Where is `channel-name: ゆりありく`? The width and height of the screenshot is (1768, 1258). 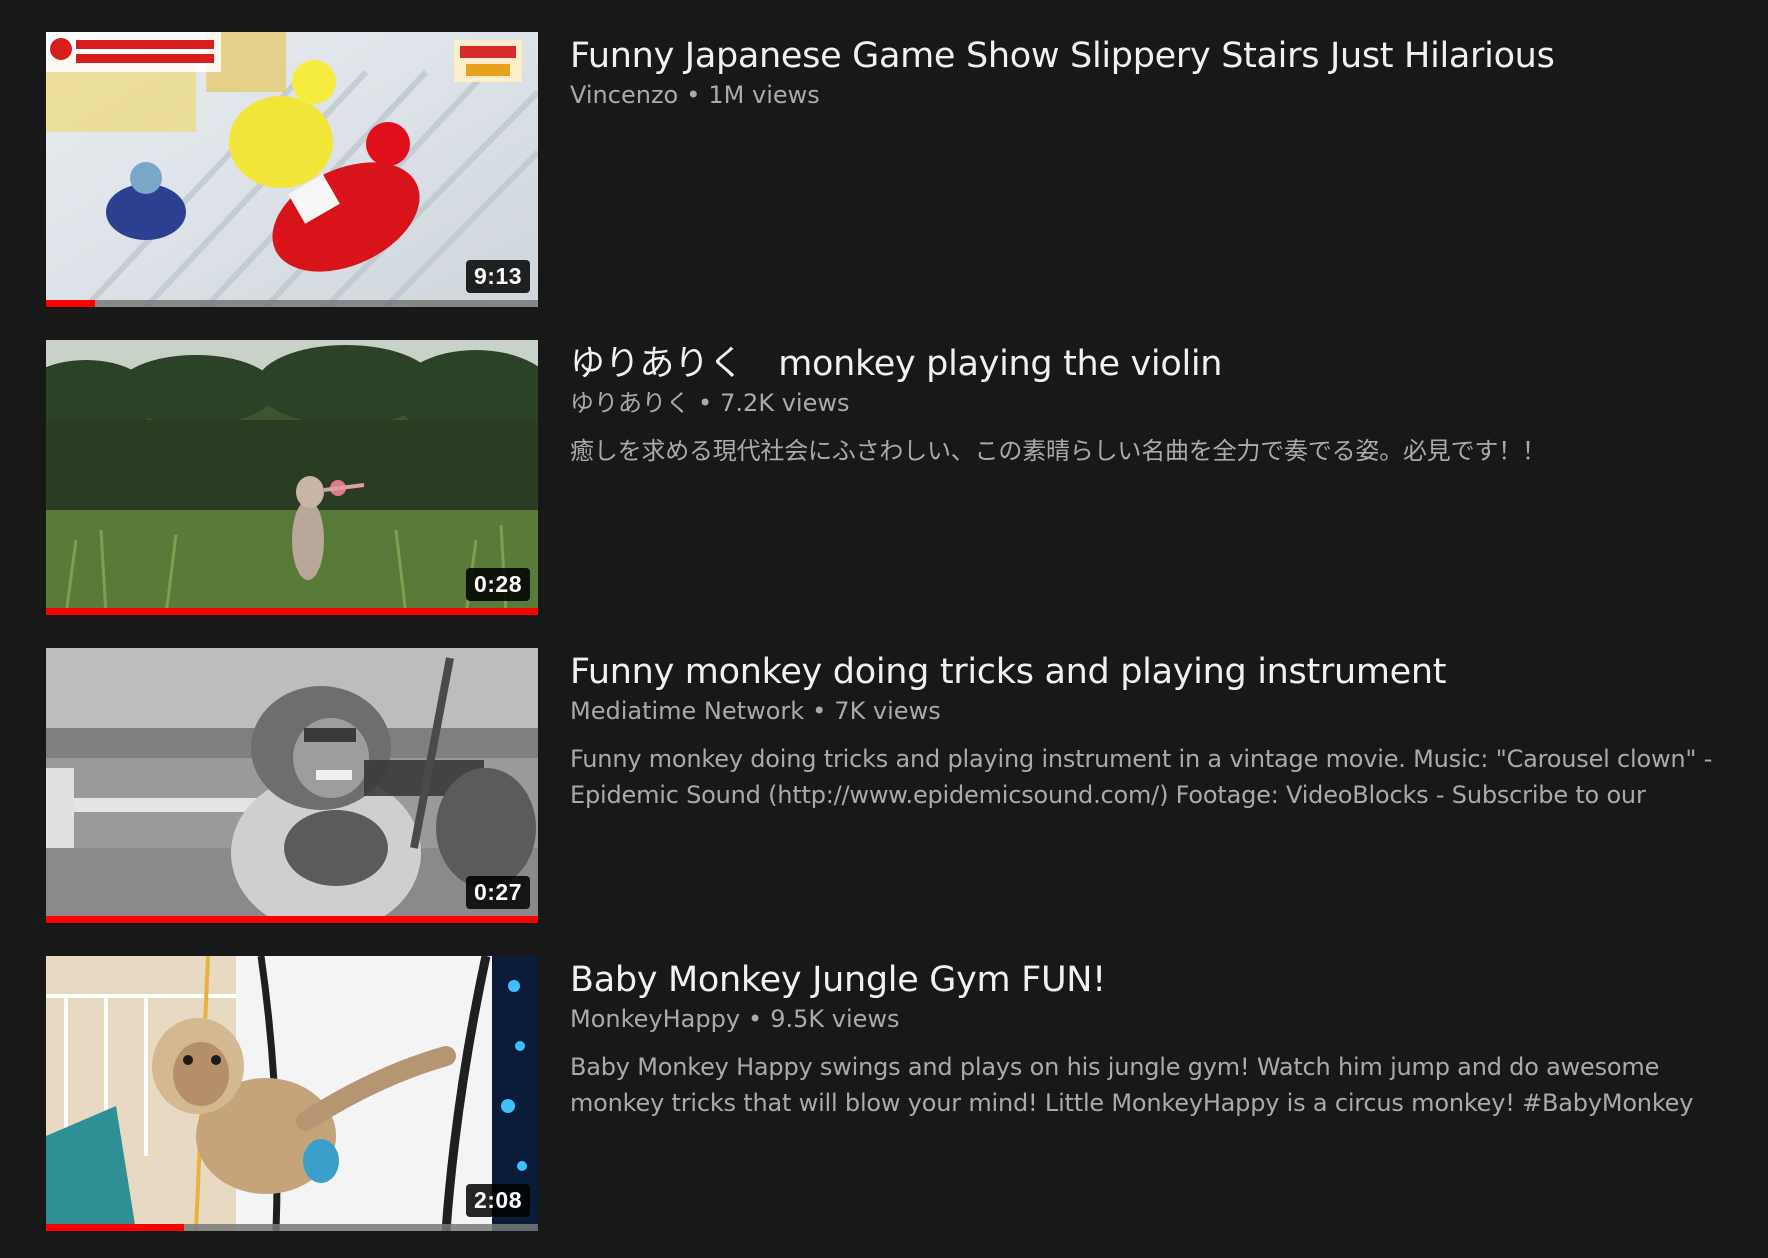
channel-name: ゆりありく is located at coordinates (630, 403).